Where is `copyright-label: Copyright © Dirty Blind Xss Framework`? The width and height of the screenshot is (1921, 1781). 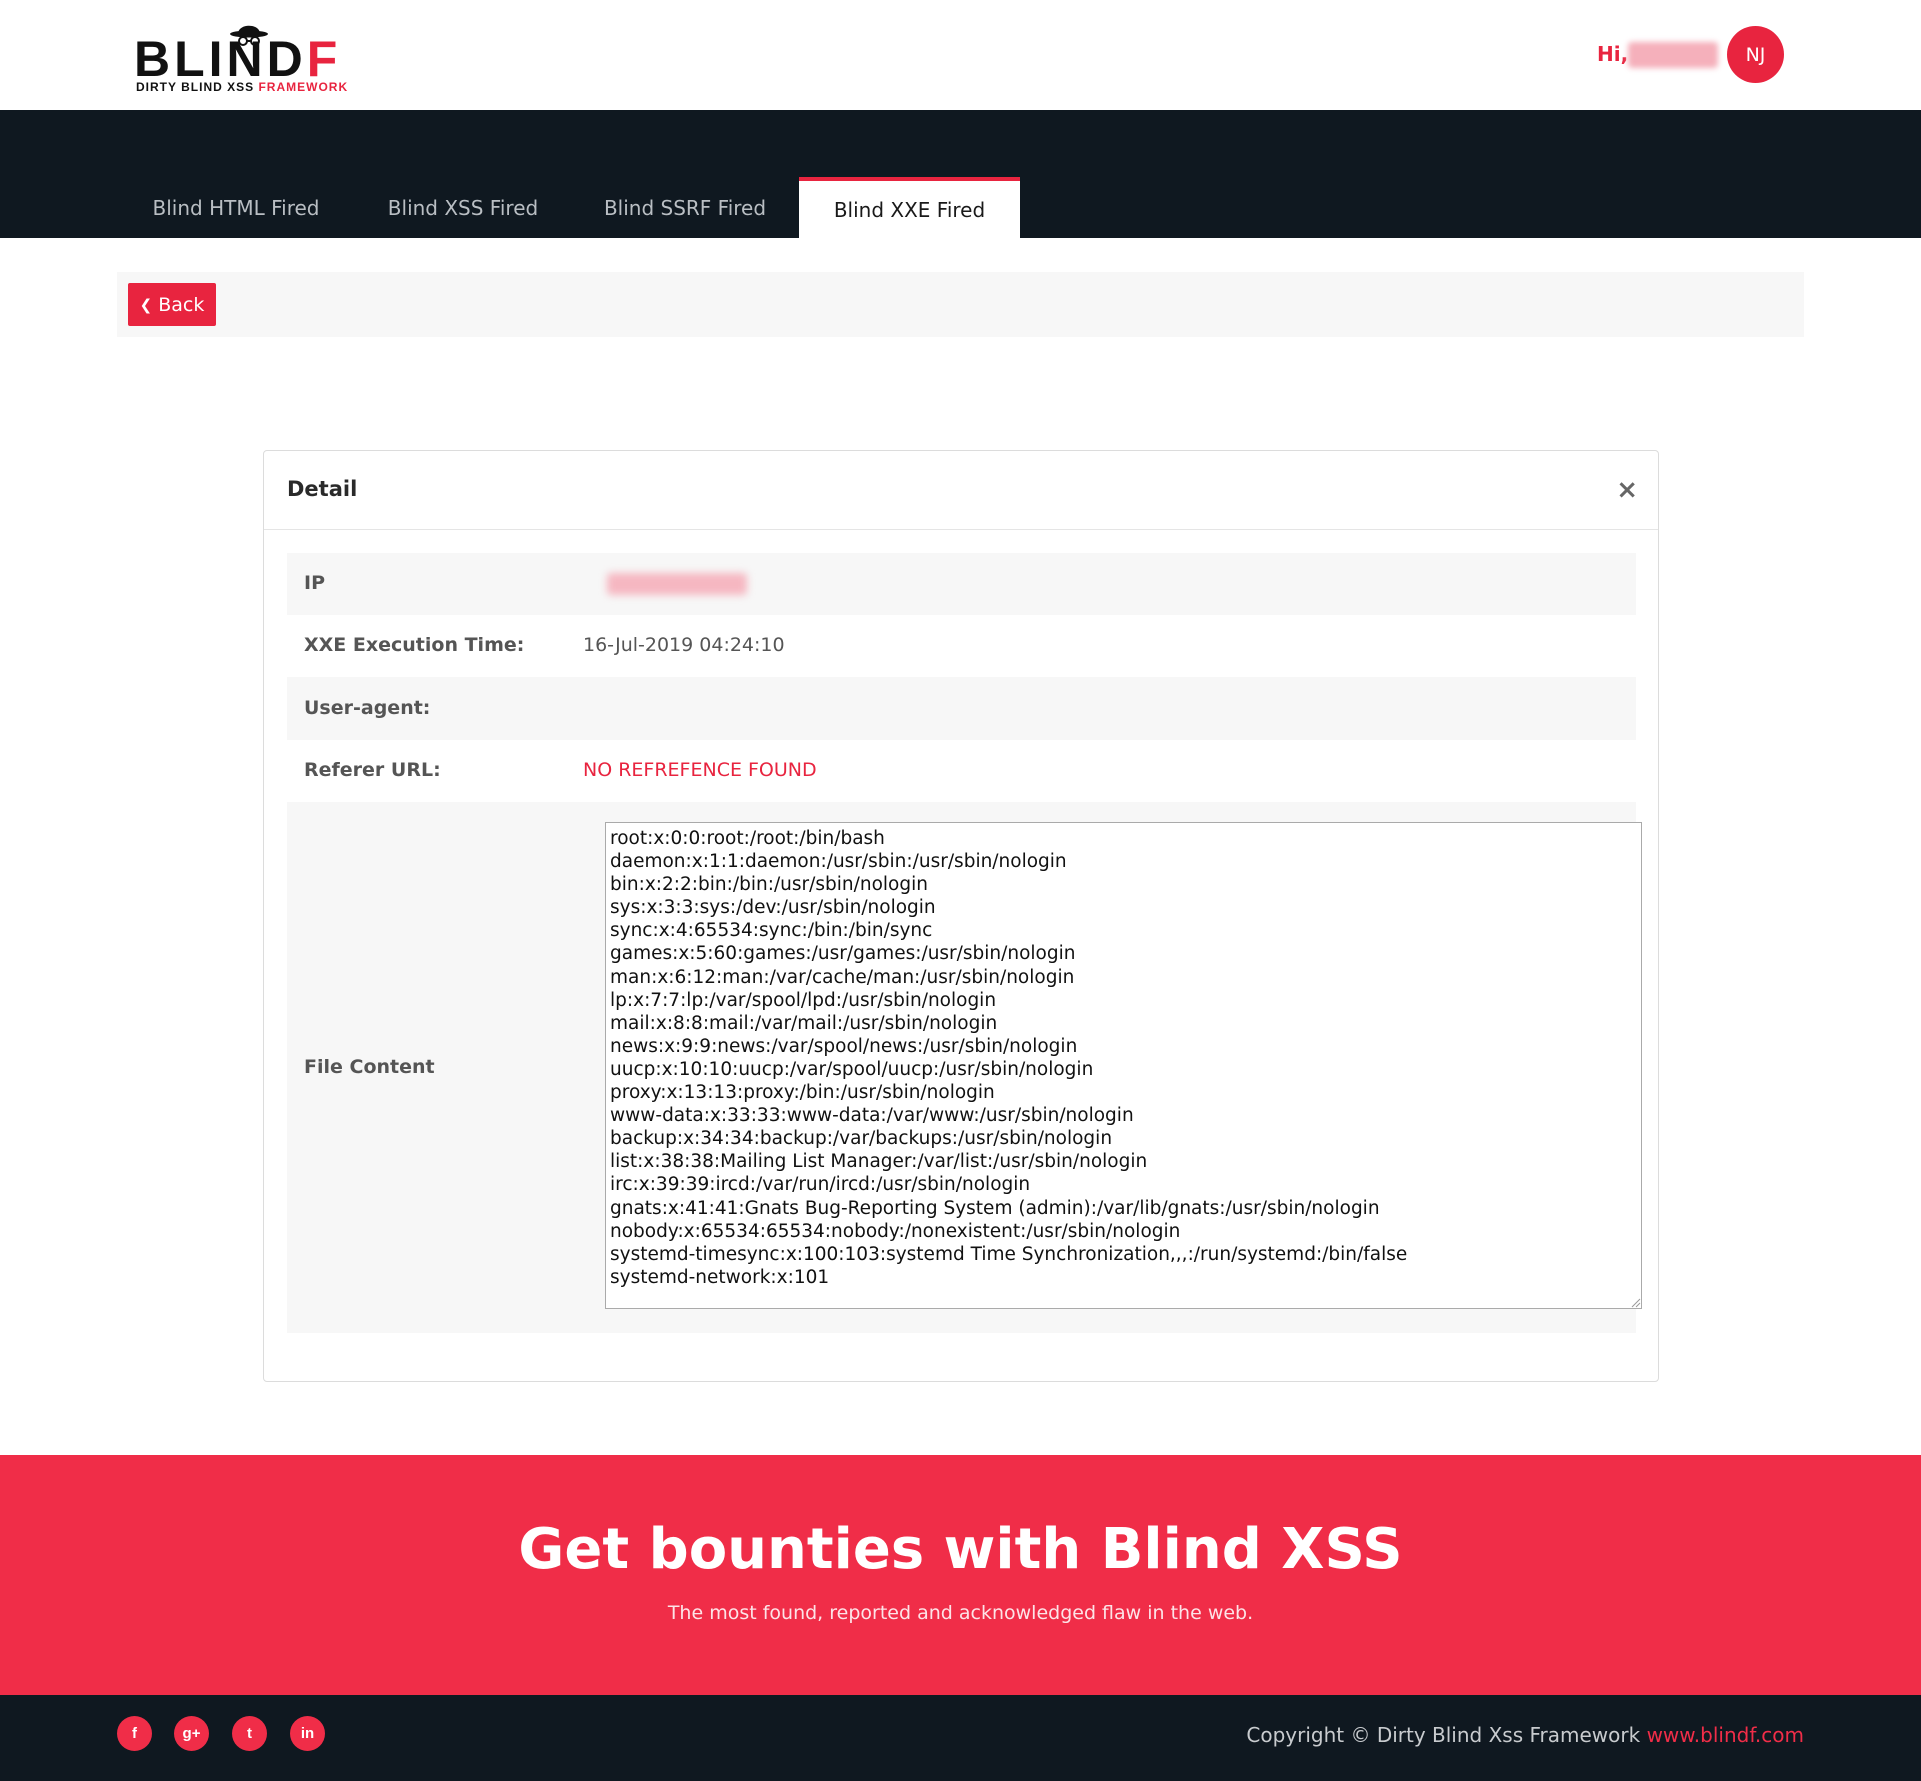 copyright-label: Copyright © Dirty Blind Xss Framework is located at coordinates (1443, 1735).